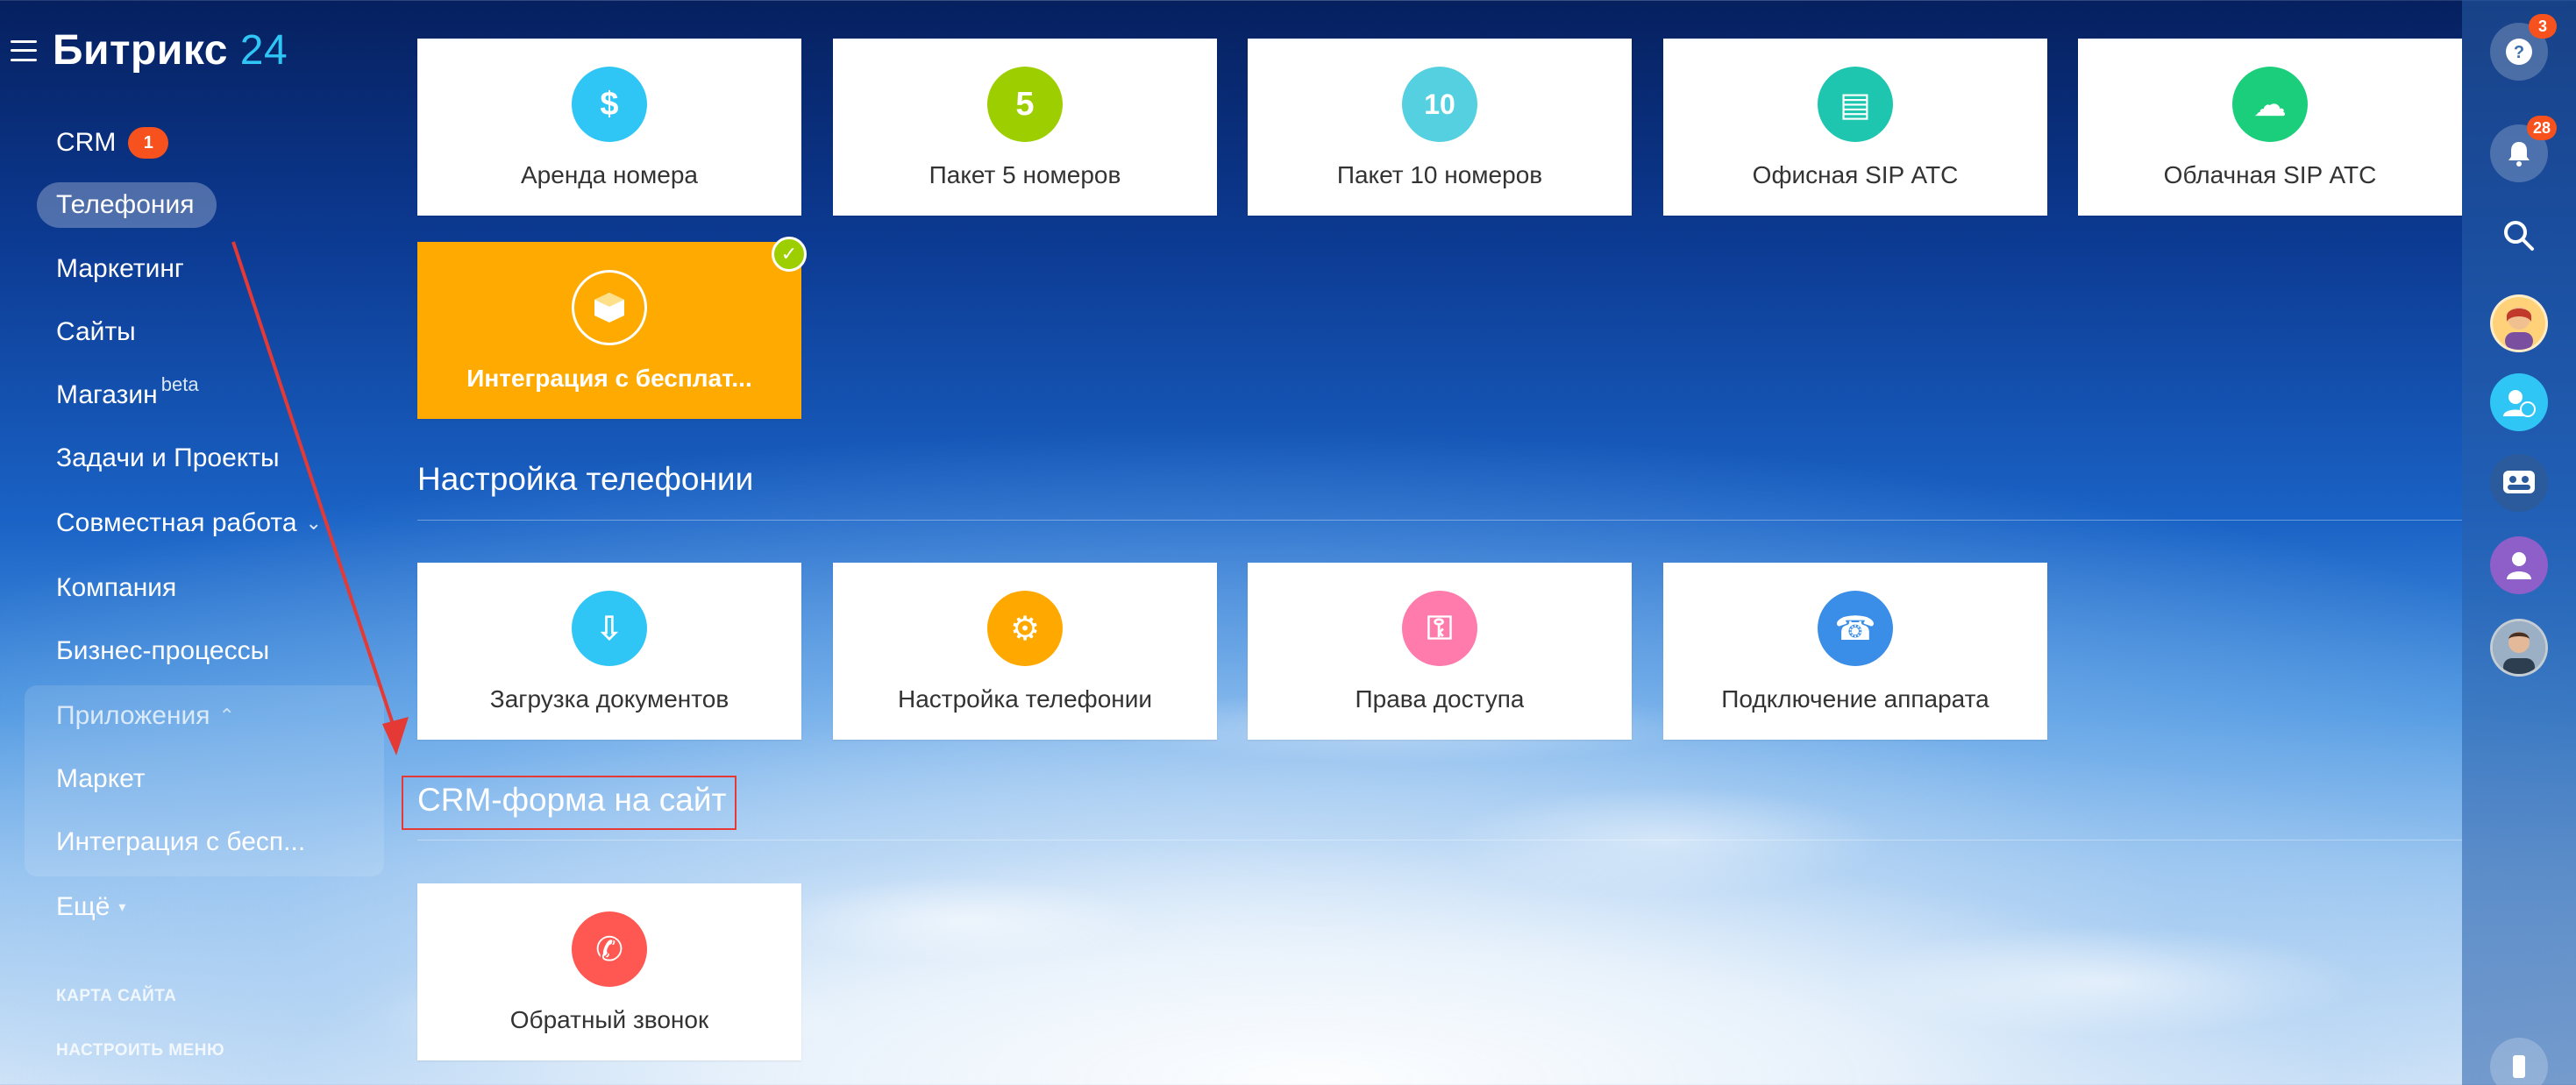 Image resolution: width=2576 pixels, height=1085 pixels. I want to click on tile-free-integration: Интеграция с бесплат... ✓, so click(612, 328).